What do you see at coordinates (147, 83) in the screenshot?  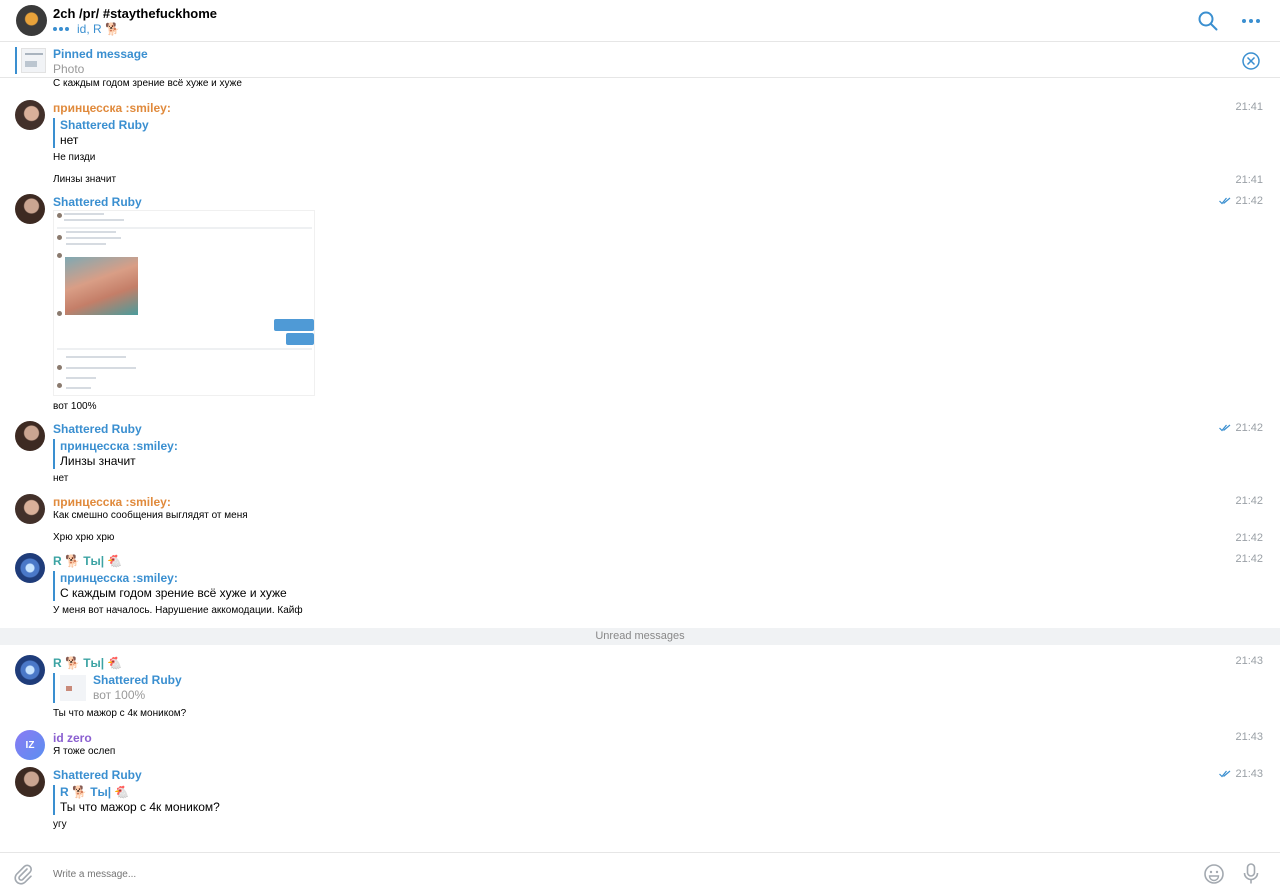 I see `message-text: С каждым годом зрение всё хуже и хуже` at bounding box center [147, 83].